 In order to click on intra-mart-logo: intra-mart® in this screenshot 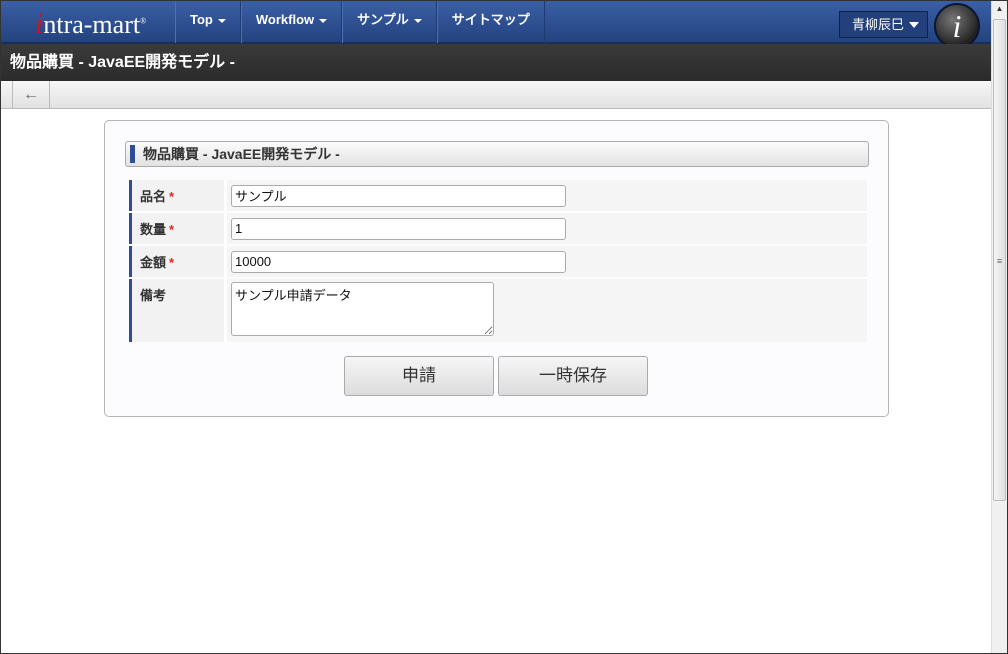, I will do `click(90, 24)`.